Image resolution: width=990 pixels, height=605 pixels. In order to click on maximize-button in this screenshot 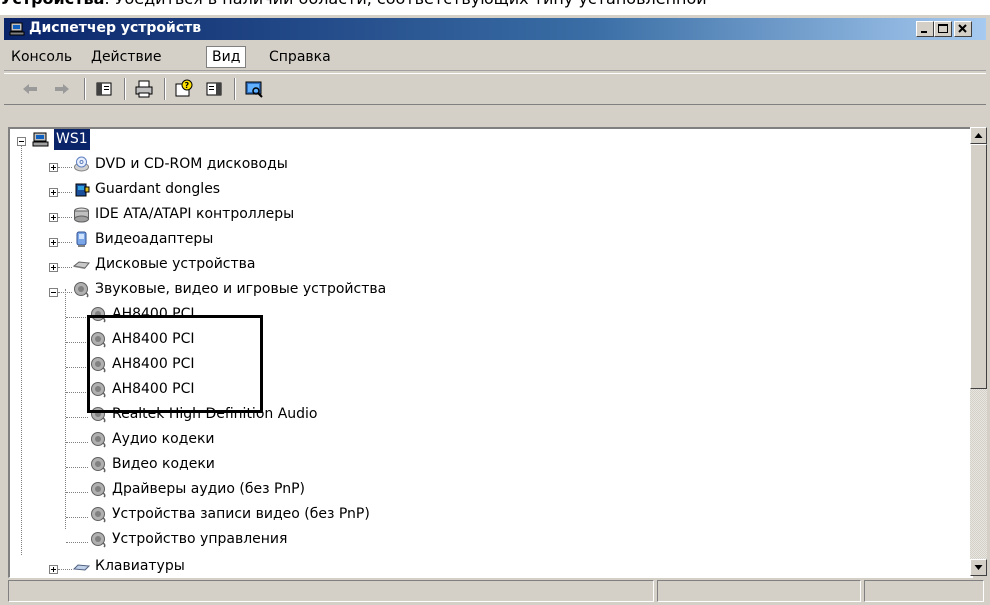, I will do `click(943, 29)`.